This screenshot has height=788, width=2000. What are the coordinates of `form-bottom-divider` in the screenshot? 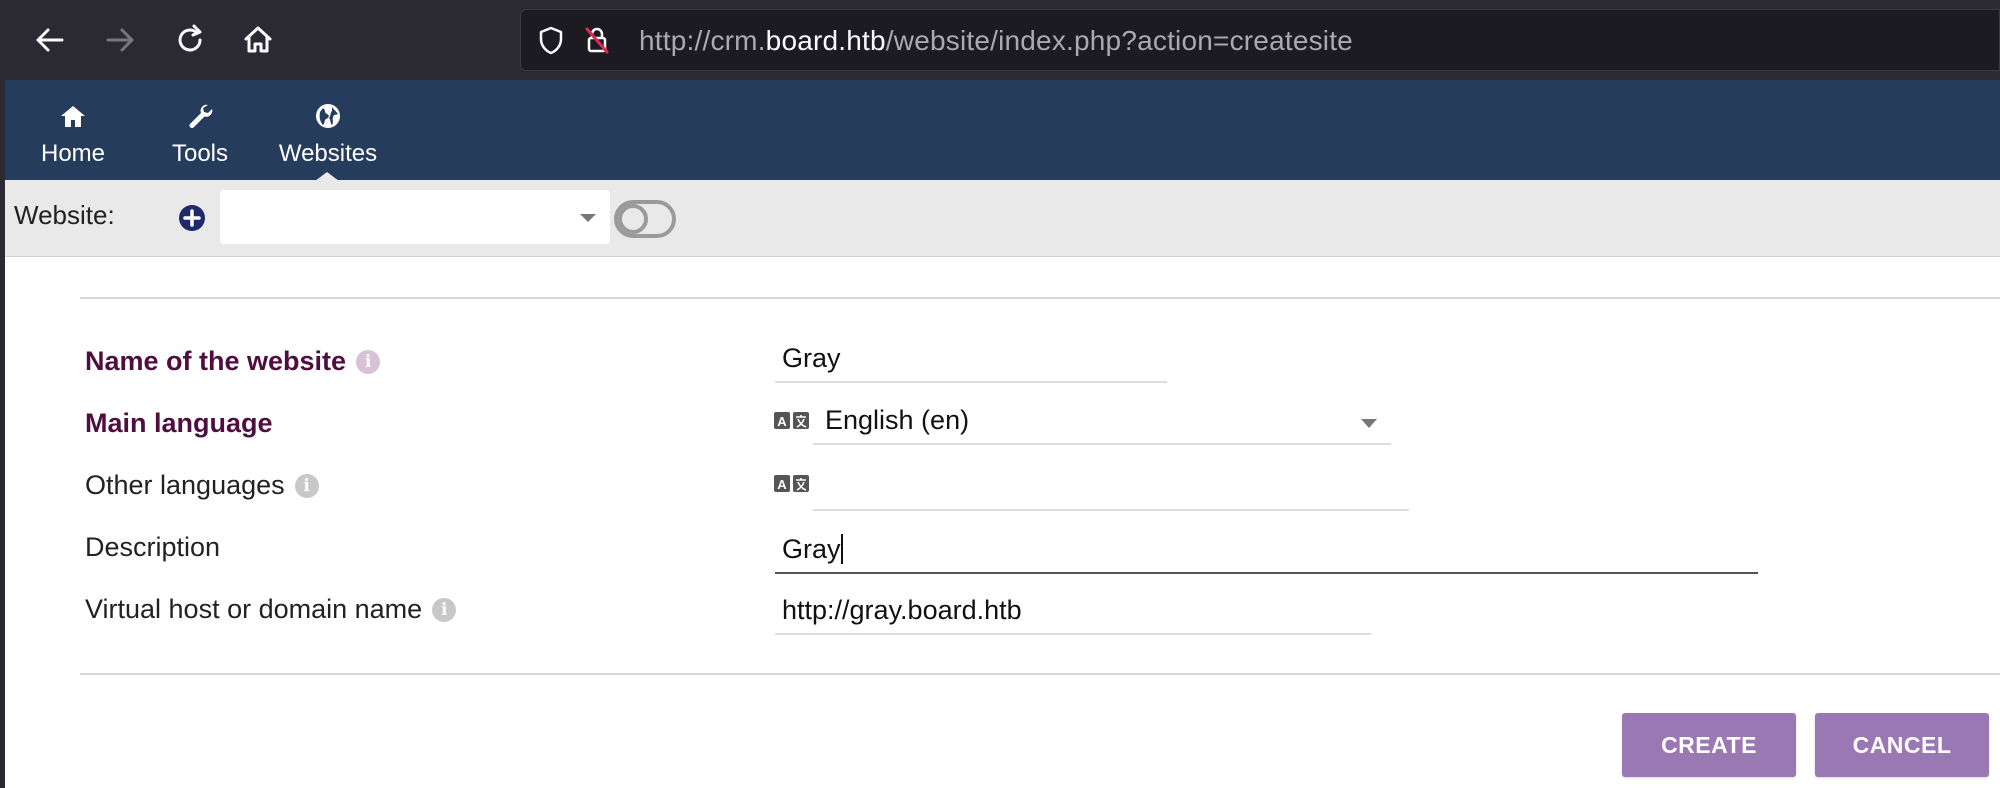 It's located at (1040, 674).